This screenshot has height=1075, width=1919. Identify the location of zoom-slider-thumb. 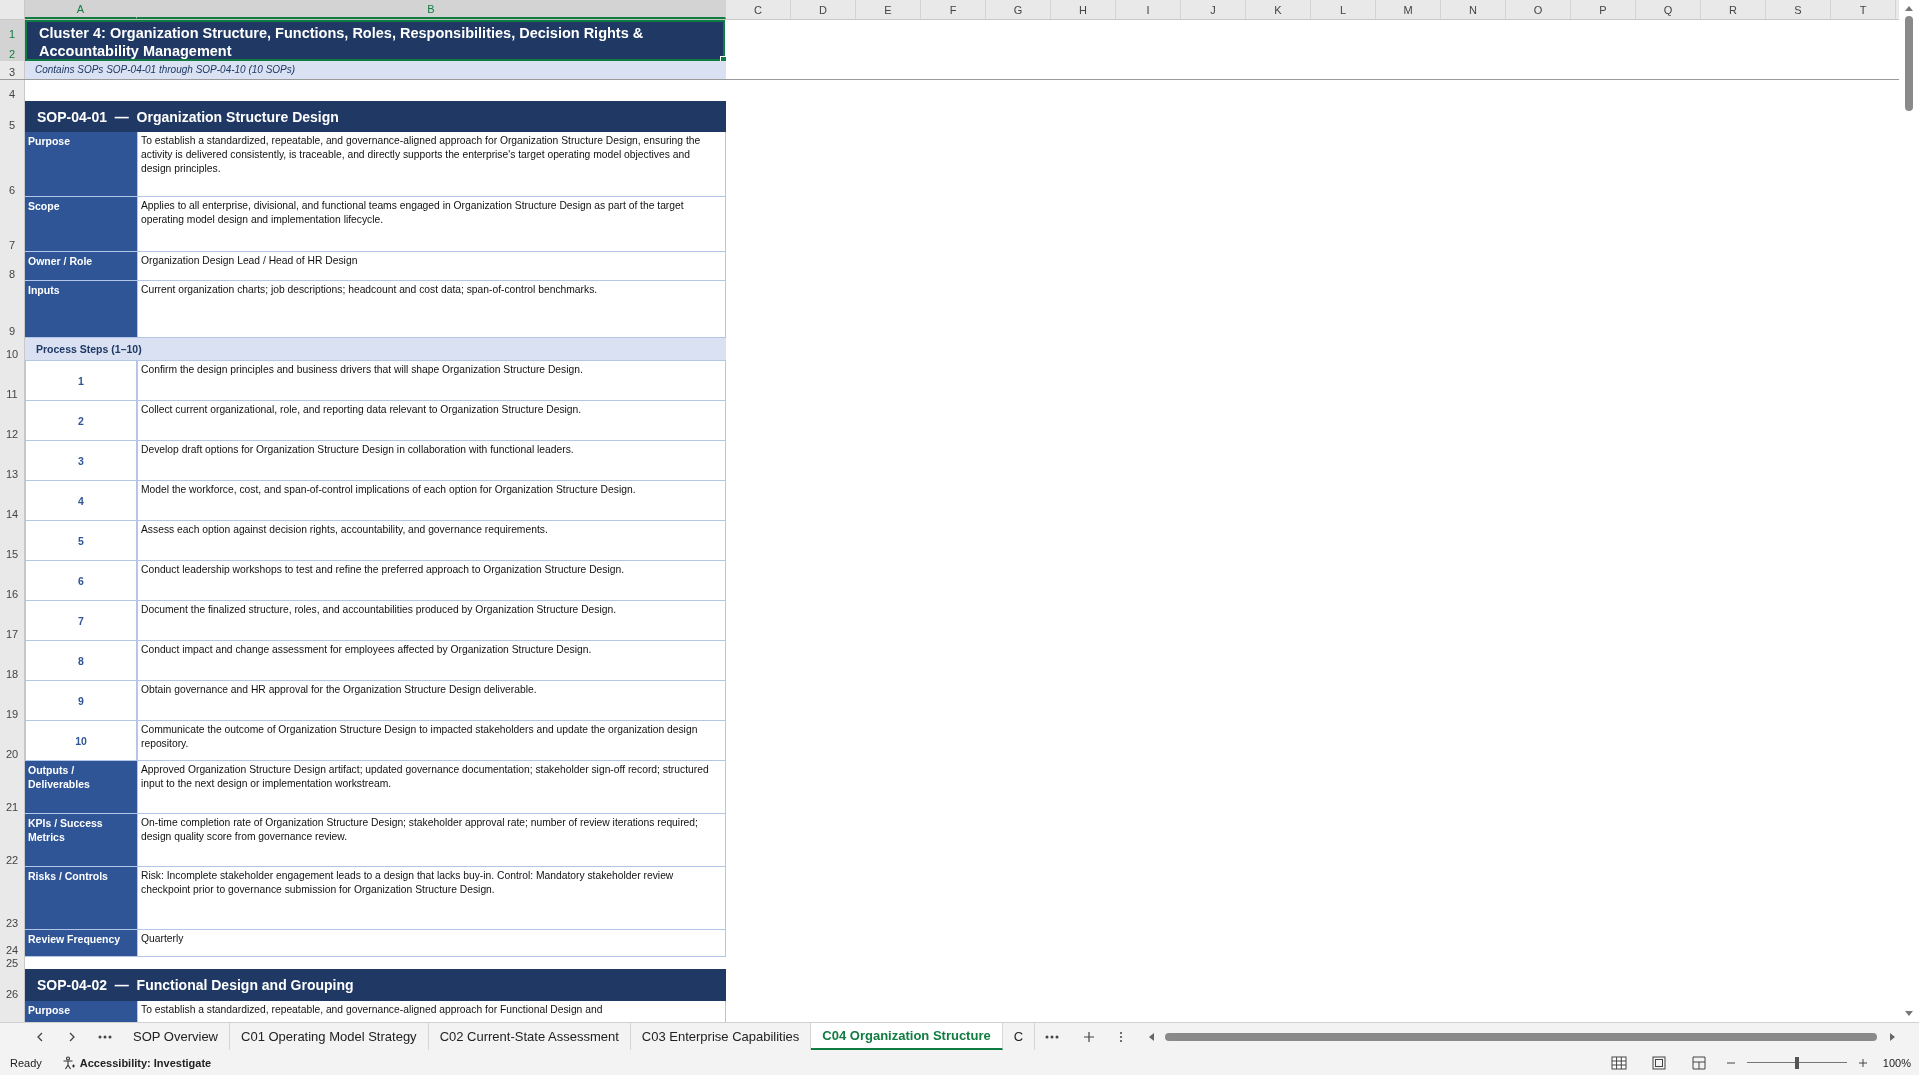
(1796, 1062).